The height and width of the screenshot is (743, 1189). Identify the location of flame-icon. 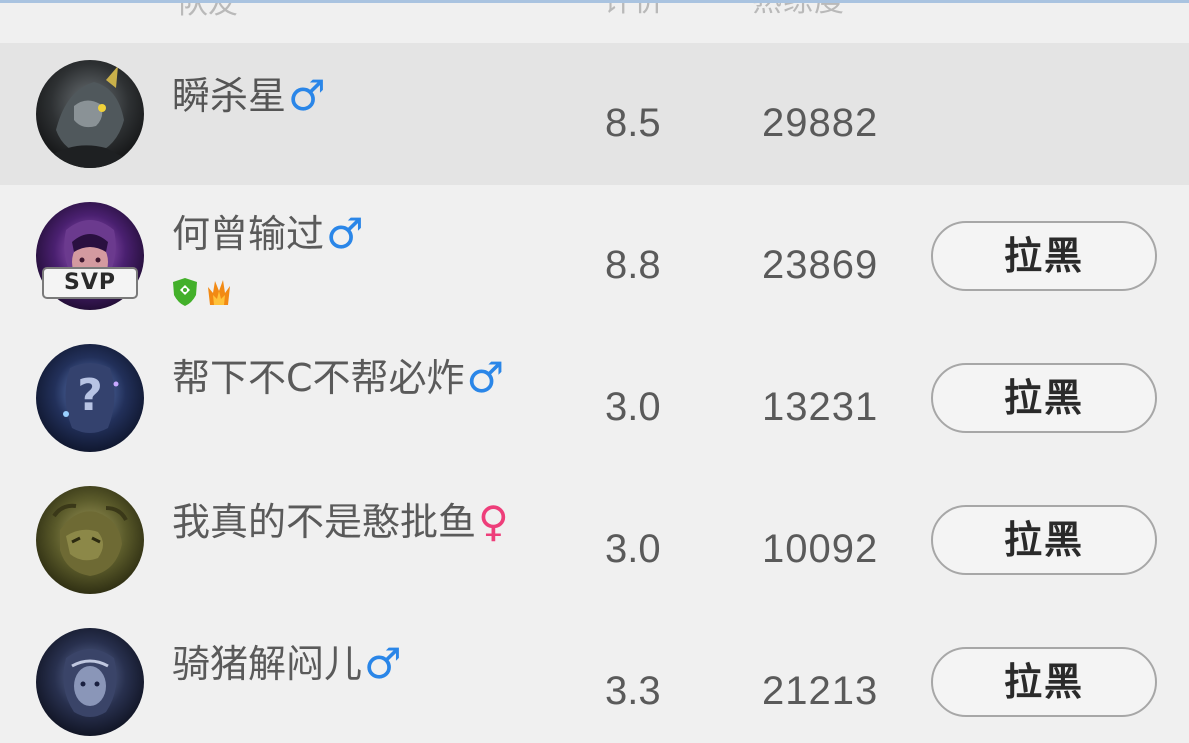
(219, 292).